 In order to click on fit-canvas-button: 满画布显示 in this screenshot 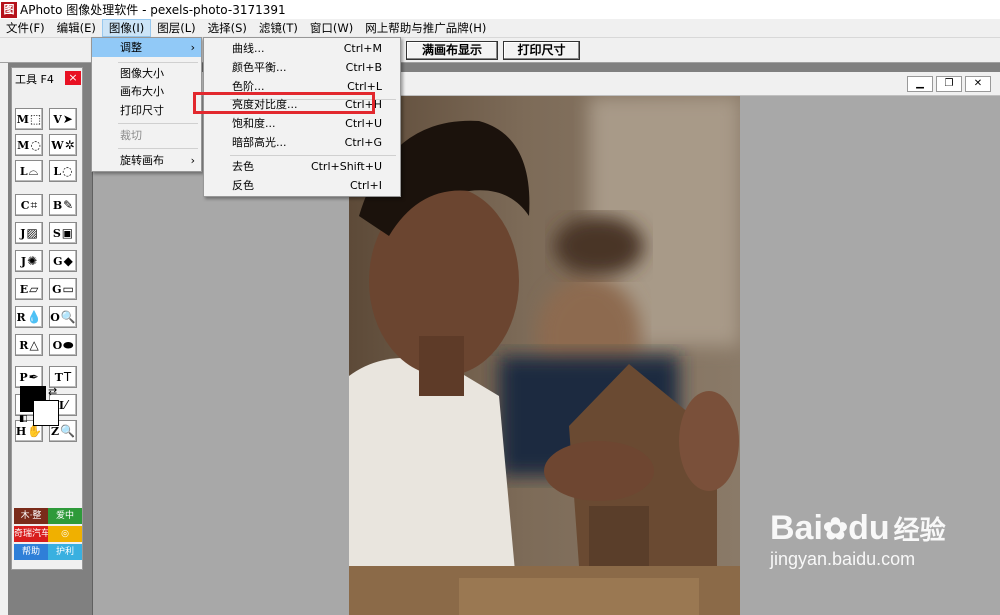, I will do `click(452, 50)`.